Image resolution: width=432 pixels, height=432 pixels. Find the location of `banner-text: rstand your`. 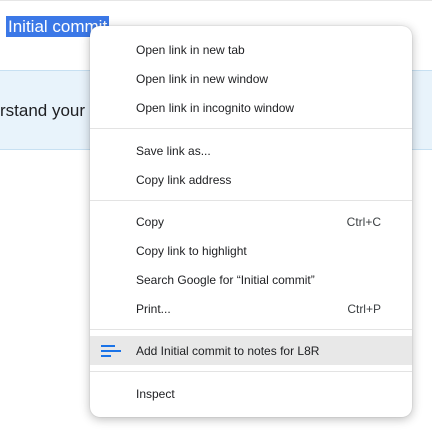

banner-text: rstand your is located at coordinates (43, 110).